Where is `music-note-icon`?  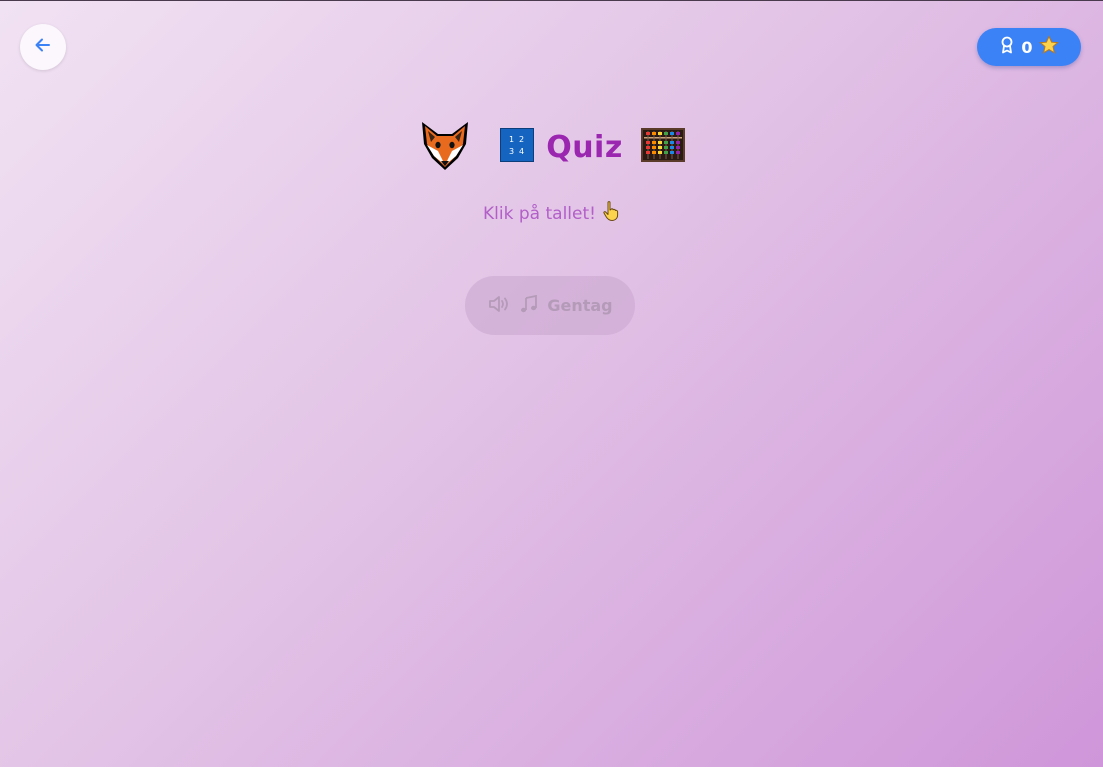 music-note-icon is located at coordinates (529, 306).